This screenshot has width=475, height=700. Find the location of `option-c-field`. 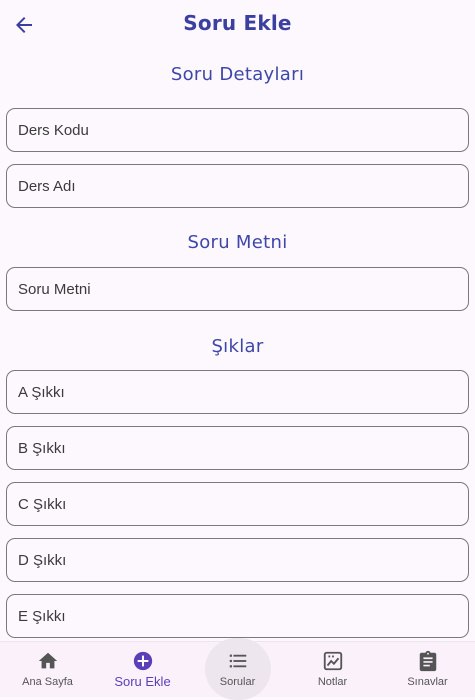

option-c-field is located at coordinates (237, 504).